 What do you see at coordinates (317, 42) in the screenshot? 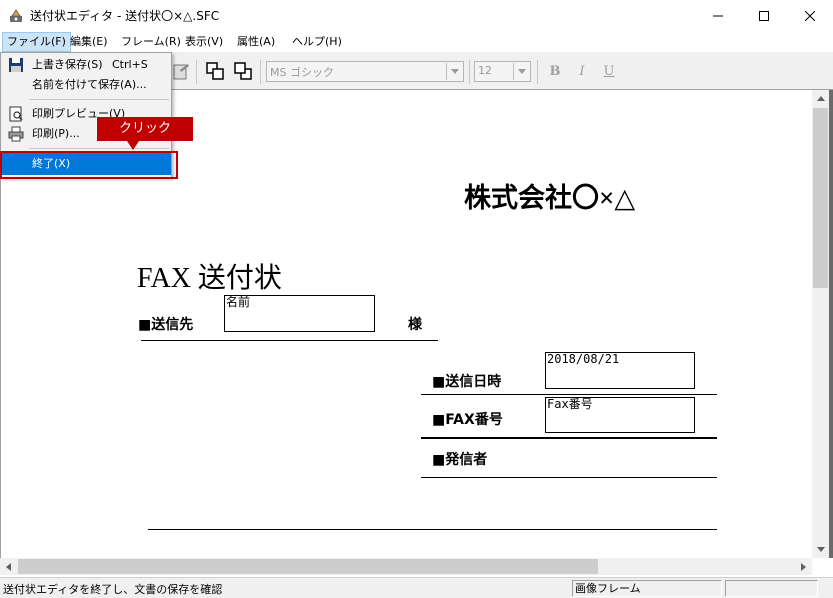
I see `menu-help: ヘルプ(H)` at bounding box center [317, 42].